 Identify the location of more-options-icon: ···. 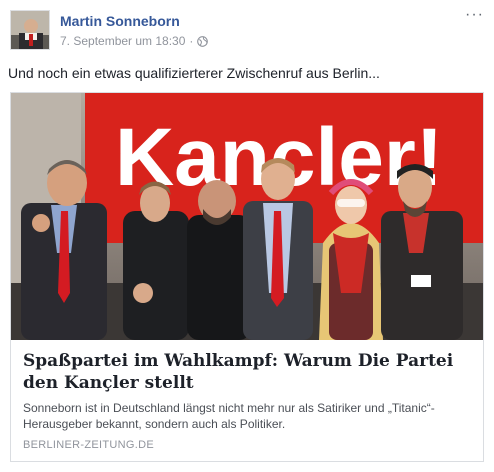
(474, 15).